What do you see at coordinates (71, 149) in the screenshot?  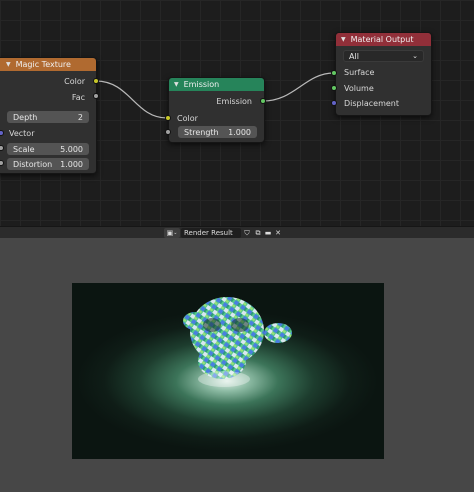 I see `scale-value: 5.000` at bounding box center [71, 149].